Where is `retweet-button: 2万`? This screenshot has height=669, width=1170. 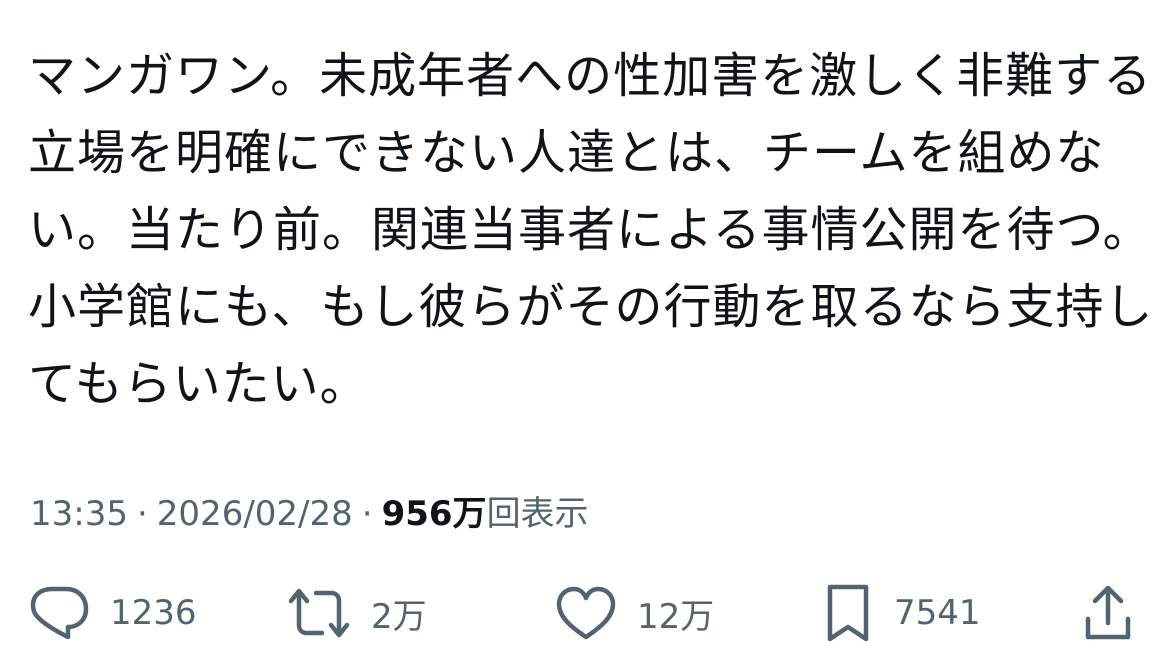
retweet-button: 2万 is located at coordinates (357, 613).